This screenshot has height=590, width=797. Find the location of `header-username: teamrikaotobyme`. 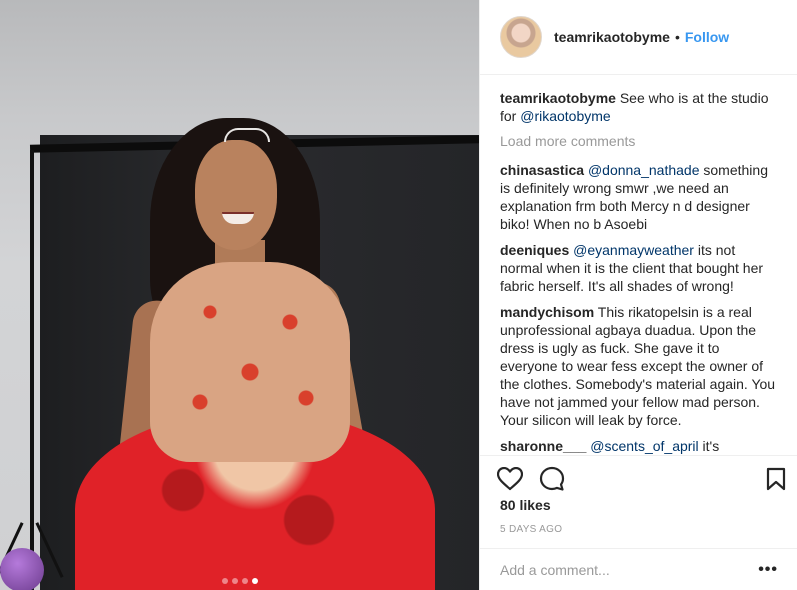

header-username: teamrikaotobyme is located at coordinates (612, 37).